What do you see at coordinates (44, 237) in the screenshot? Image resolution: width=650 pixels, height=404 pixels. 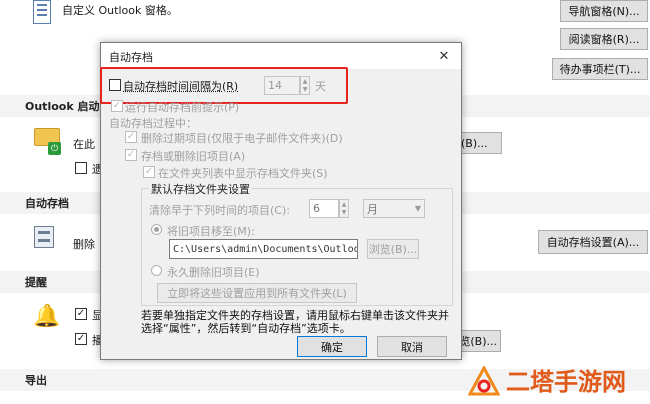 I see `archive-cabinet-icon` at bounding box center [44, 237].